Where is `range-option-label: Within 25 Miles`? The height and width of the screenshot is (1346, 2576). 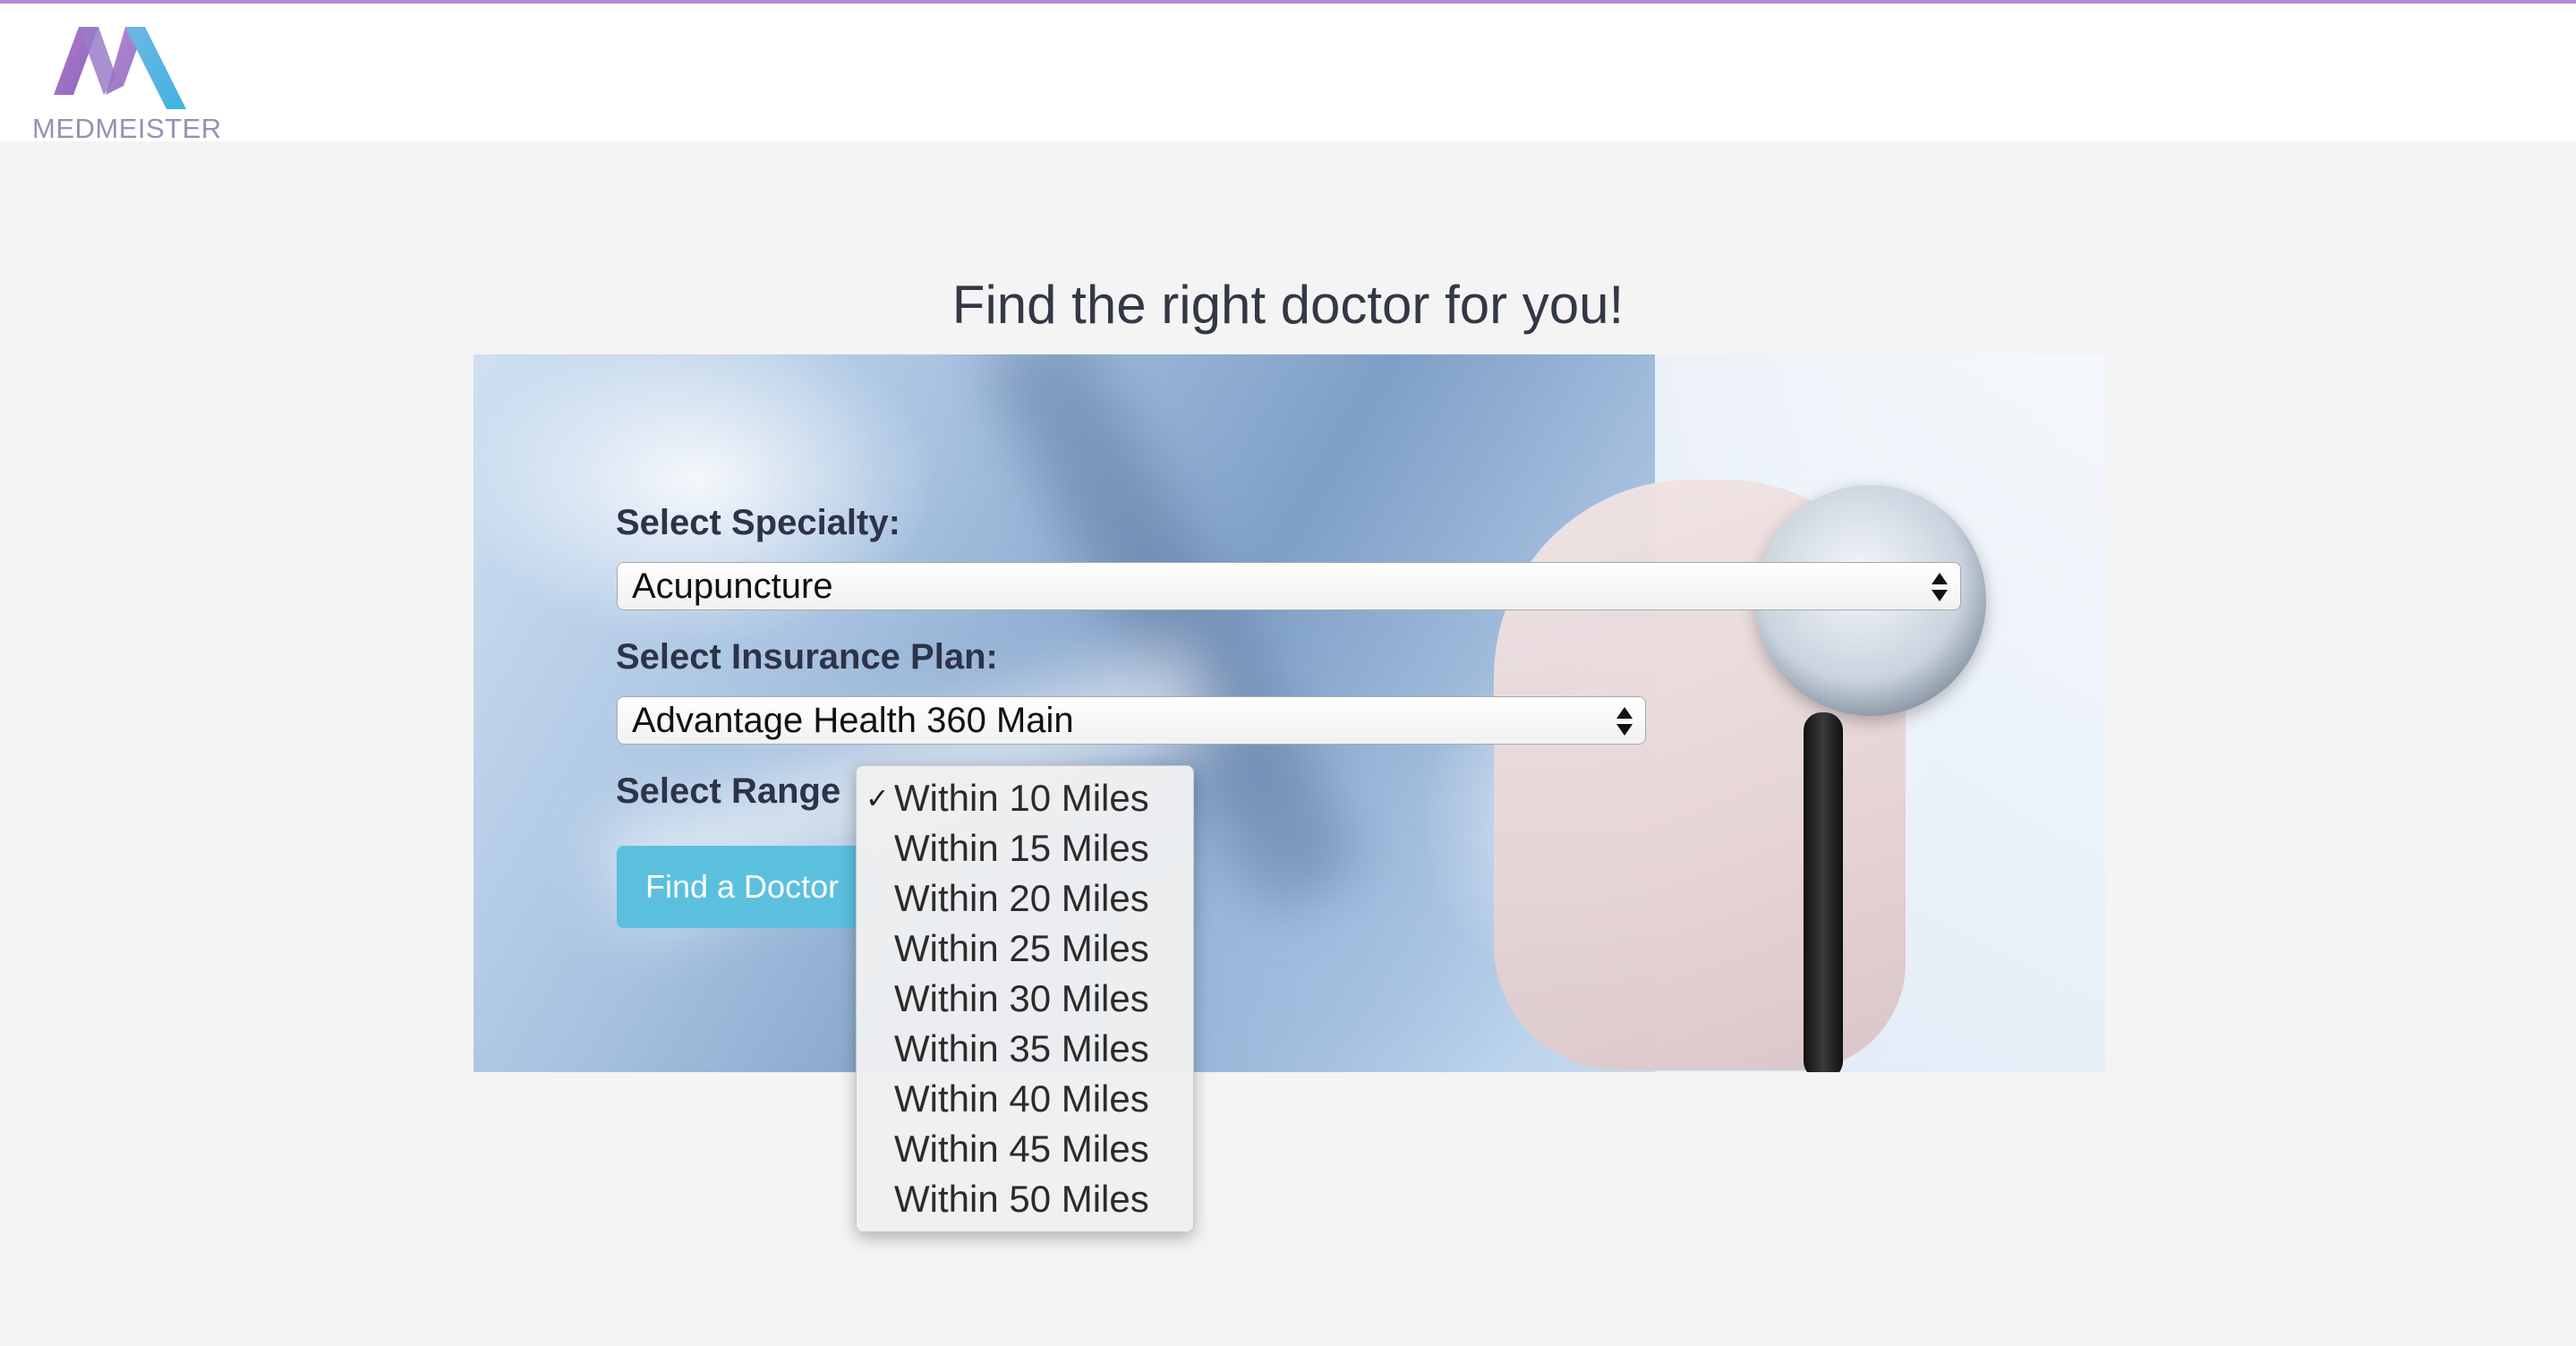
range-option-label: Within 25 Miles is located at coordinates (1021, 948).